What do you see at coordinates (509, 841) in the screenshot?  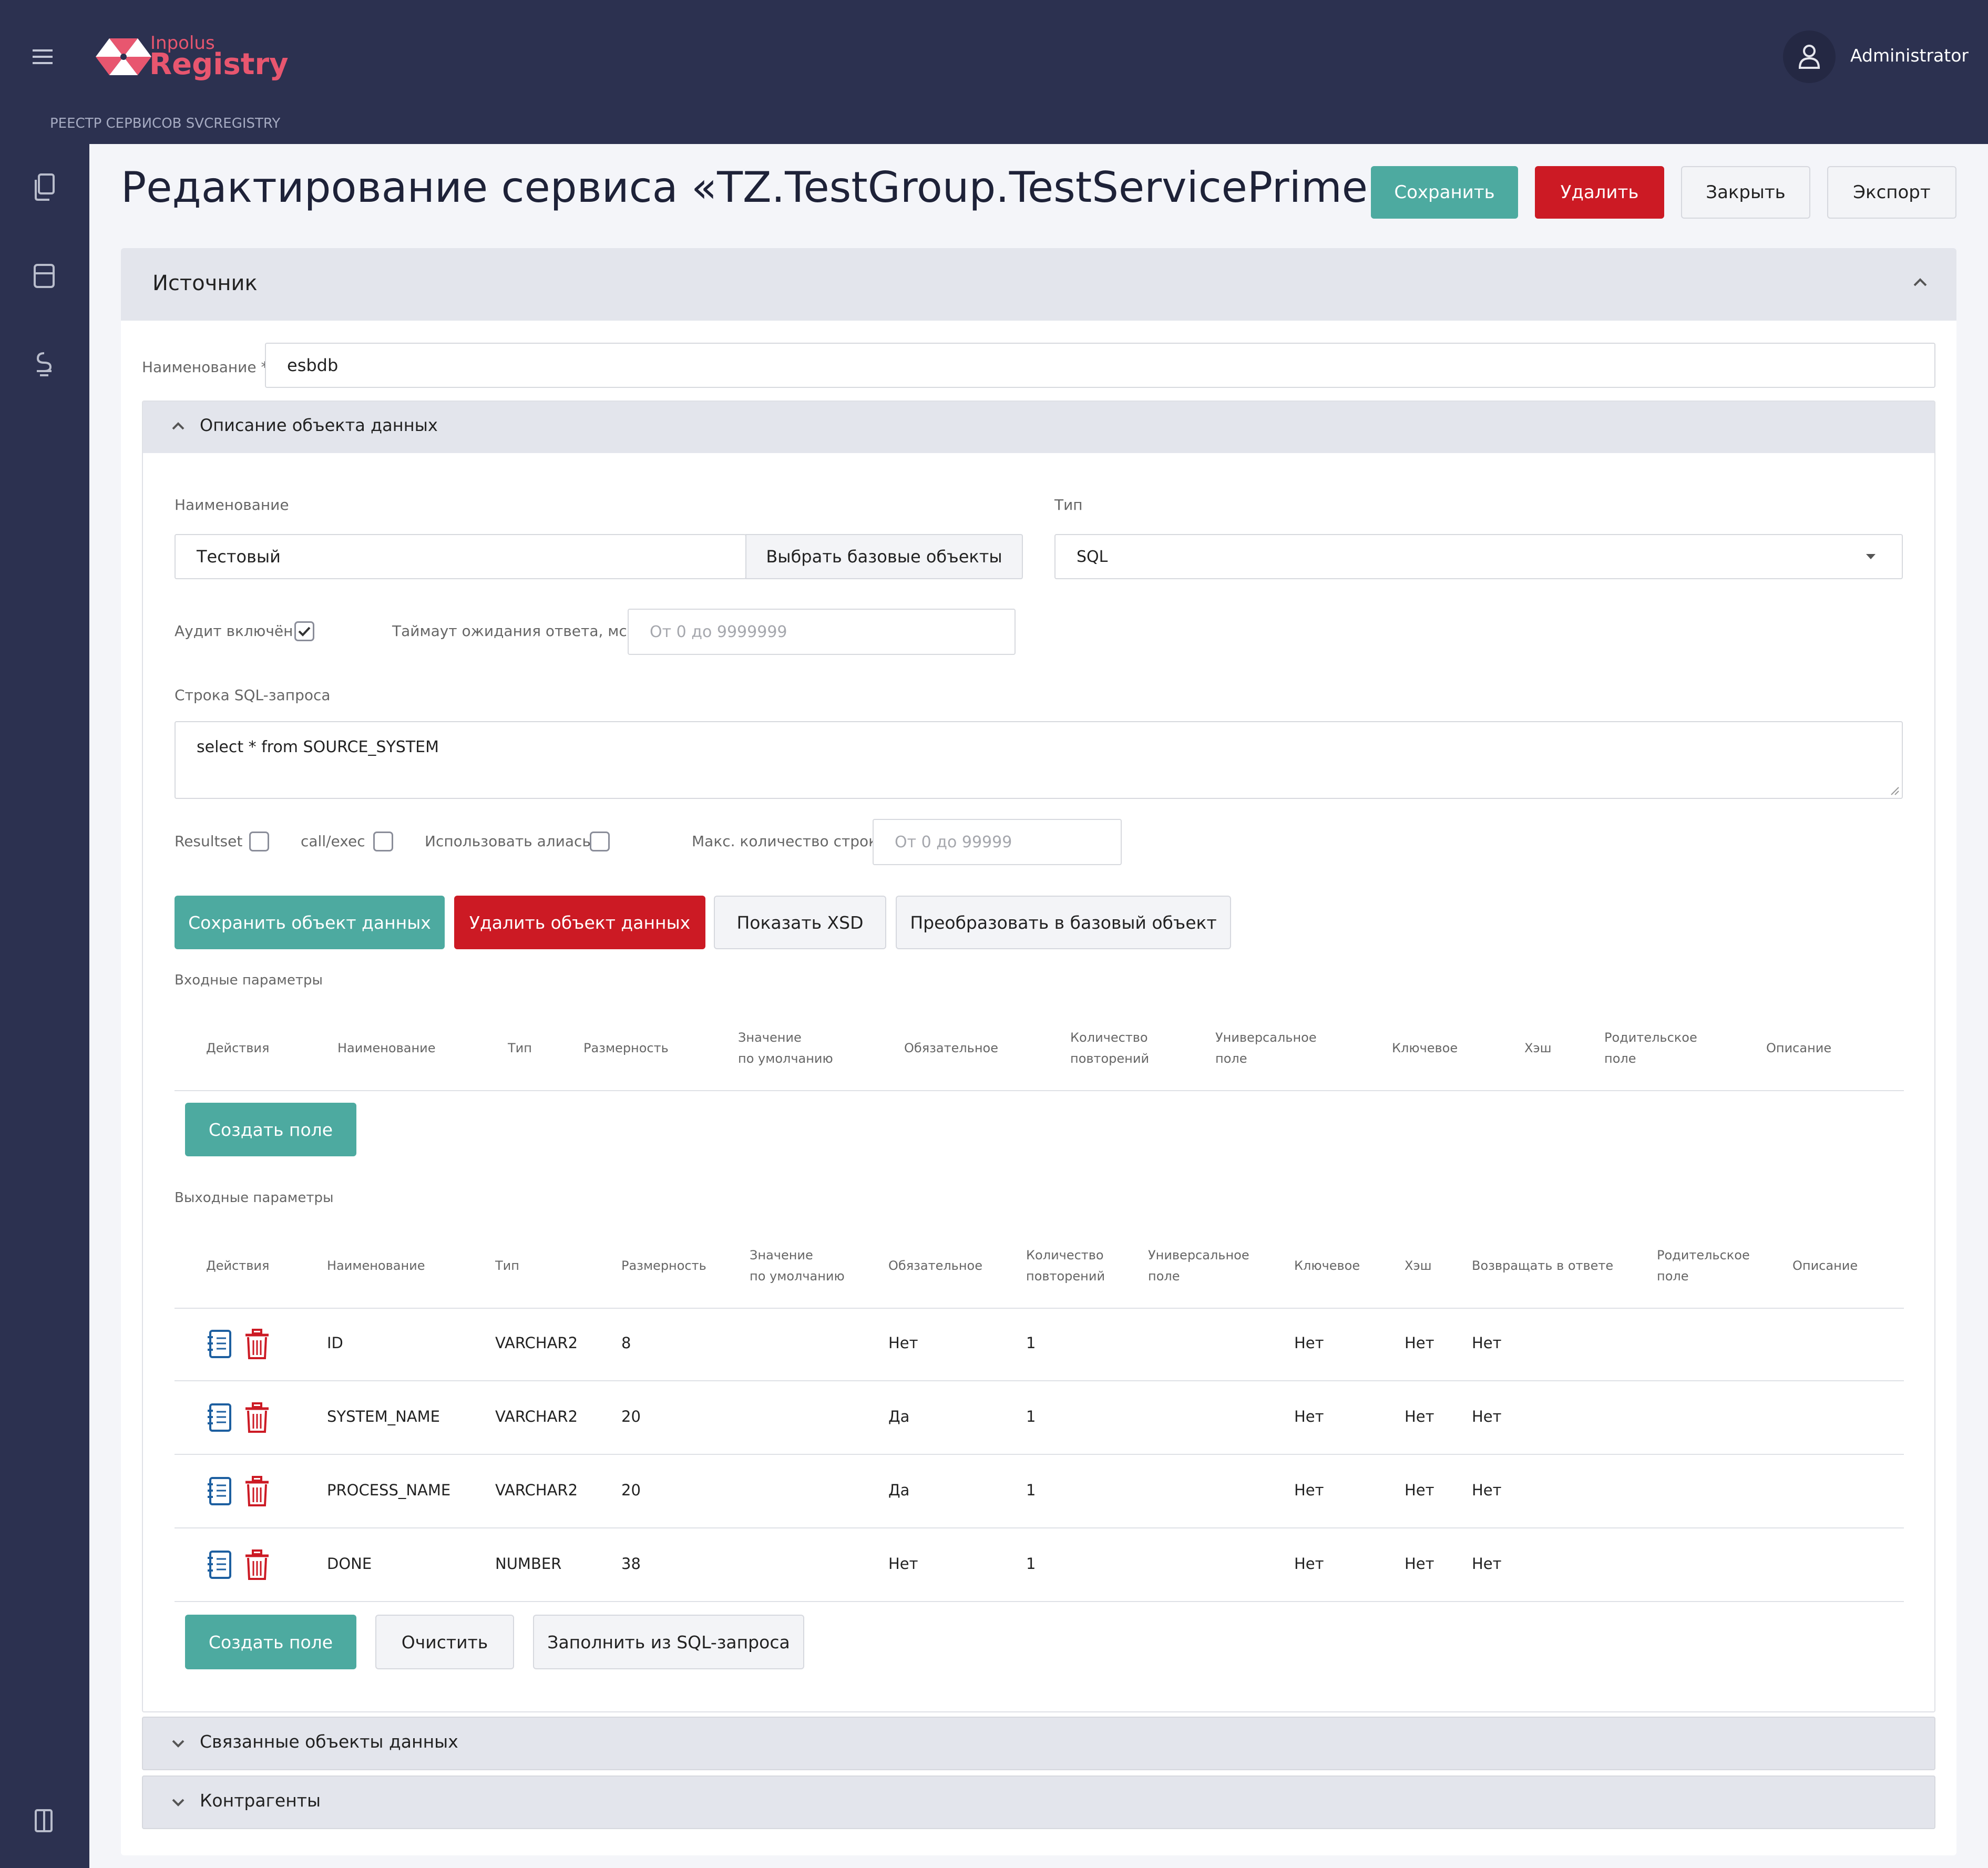 I see `aliases-label: Использовать алиасы` at bounding box center [509, 841].